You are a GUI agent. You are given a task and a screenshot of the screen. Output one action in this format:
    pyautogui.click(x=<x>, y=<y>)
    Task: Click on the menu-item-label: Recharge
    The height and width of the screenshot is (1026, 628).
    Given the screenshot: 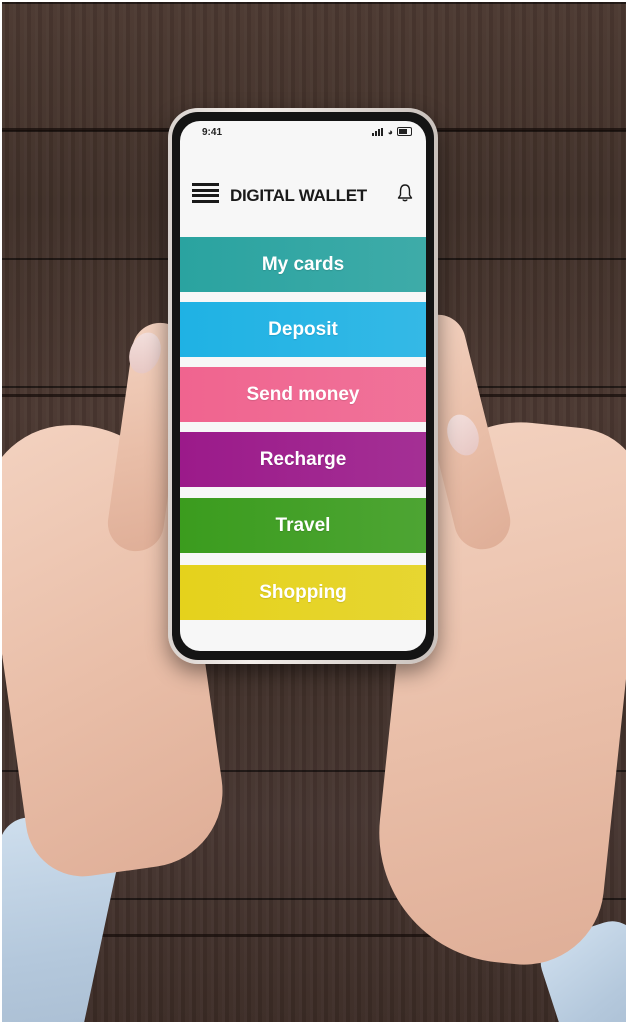 What is the action you would take?
    pyautogui.click(x=303, y=459)
    